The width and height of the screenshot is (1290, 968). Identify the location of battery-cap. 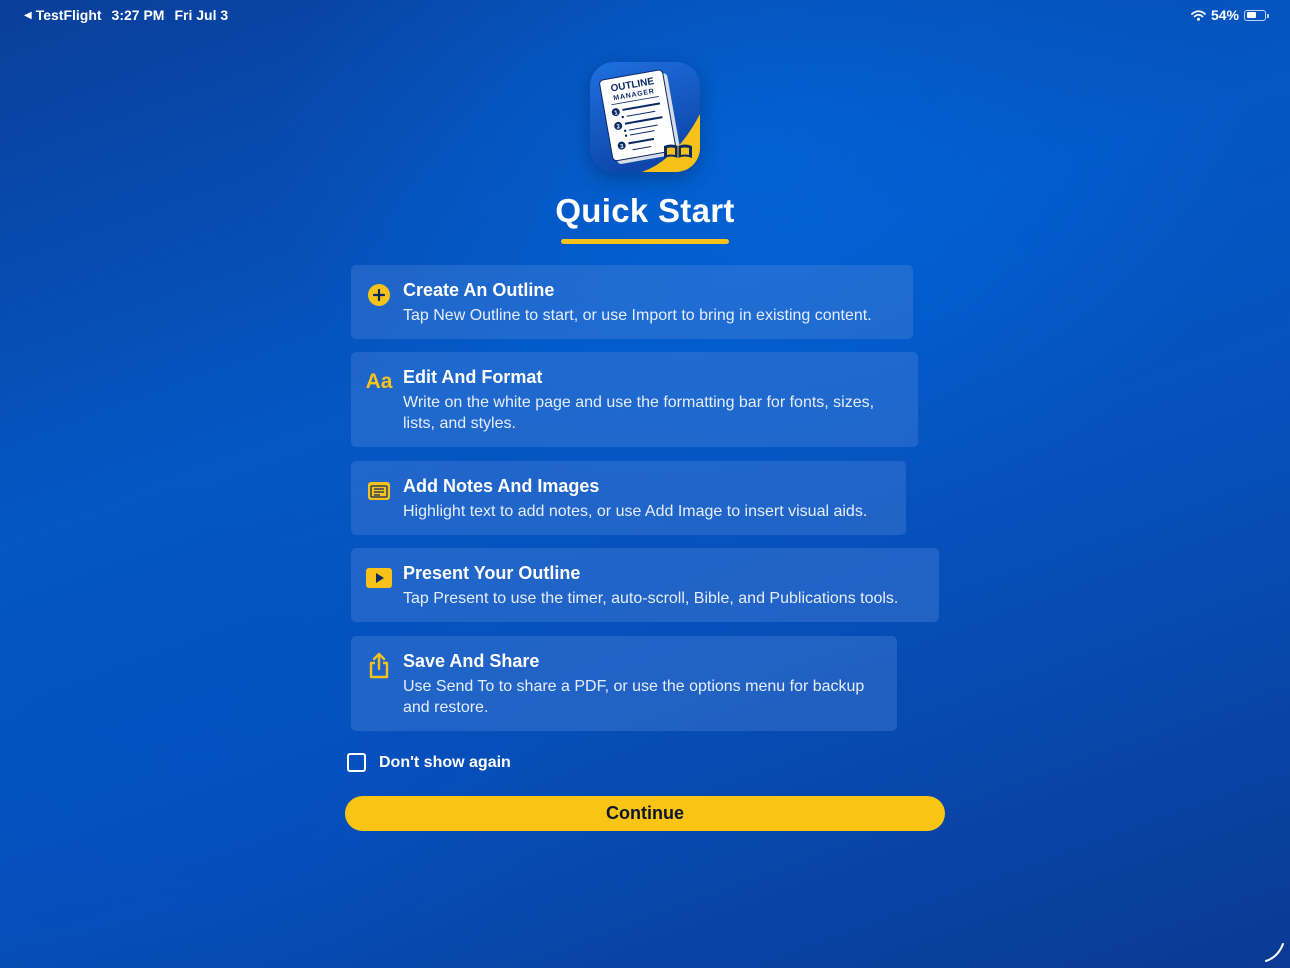
(1268, 15).